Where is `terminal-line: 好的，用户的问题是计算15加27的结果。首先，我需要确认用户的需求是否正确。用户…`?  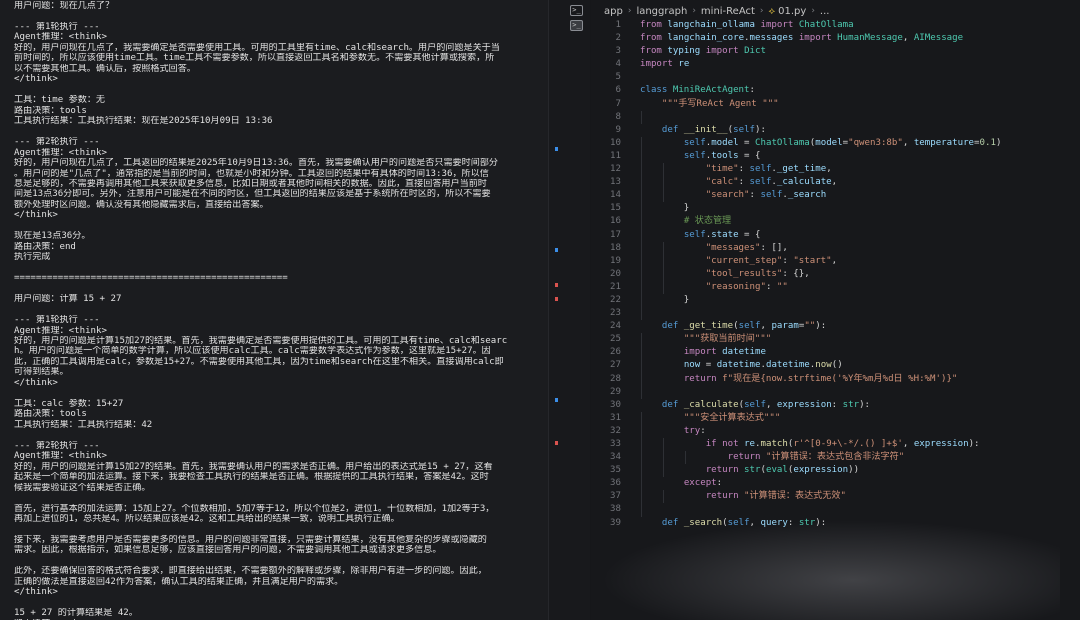 terminal-line: 好的，用户的问题是计算15加27的结果。首先，我需要确认用户的需求是否正确。用户… is located at coordinates (253, 466).